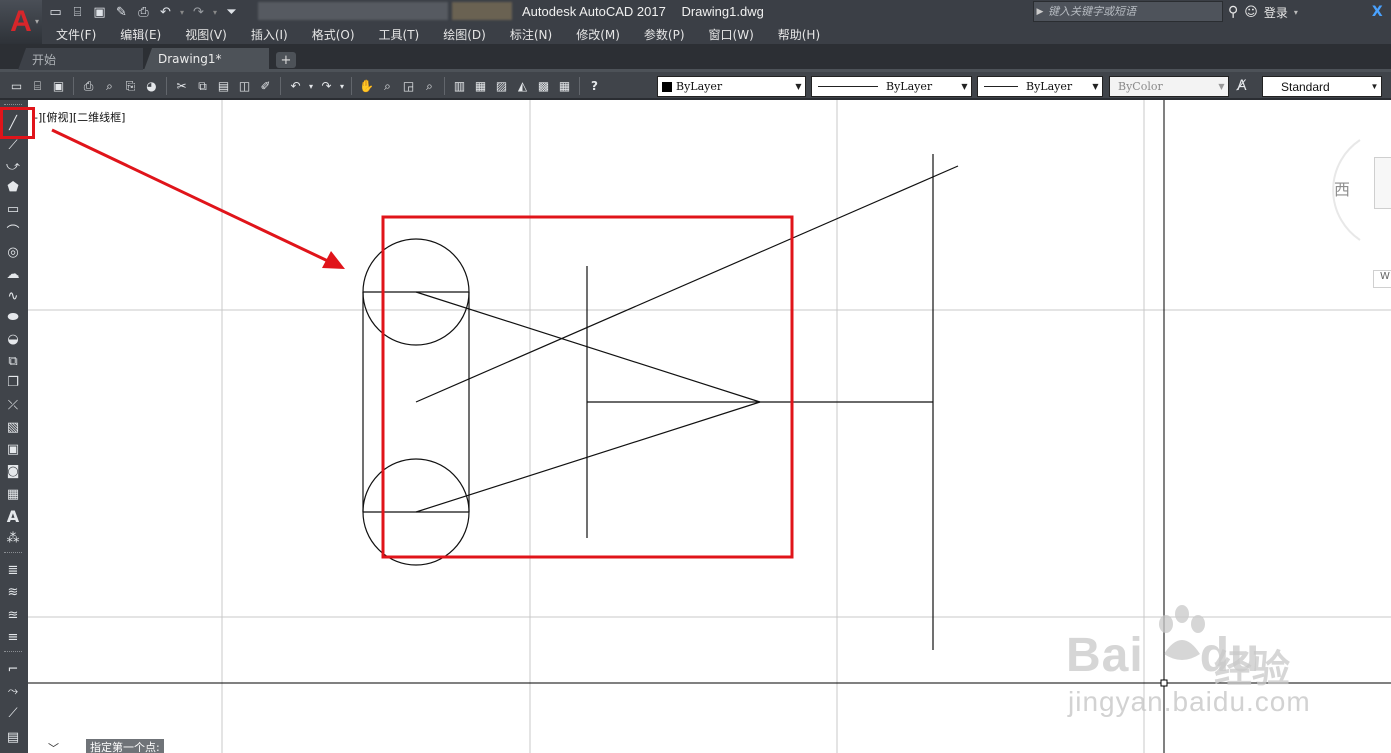 Image resolution: width=1391 pixels, height=753 pixels. Describe the element at coordinates (731, 34) in the screenshot. I see `menu-window: 窗口(W)` at that location.